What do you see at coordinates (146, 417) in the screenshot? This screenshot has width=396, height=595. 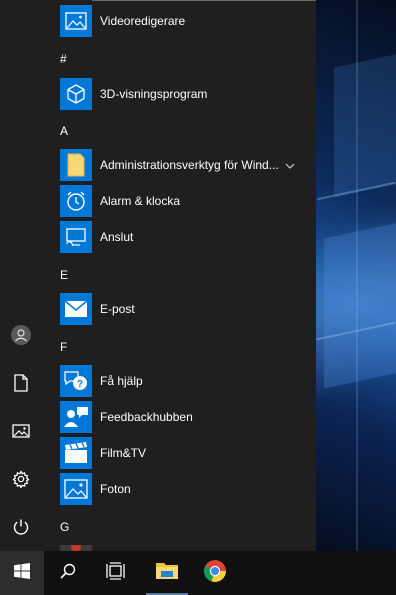 I see `app-label: Feedbackhubben` at bounding box center [146, 417].